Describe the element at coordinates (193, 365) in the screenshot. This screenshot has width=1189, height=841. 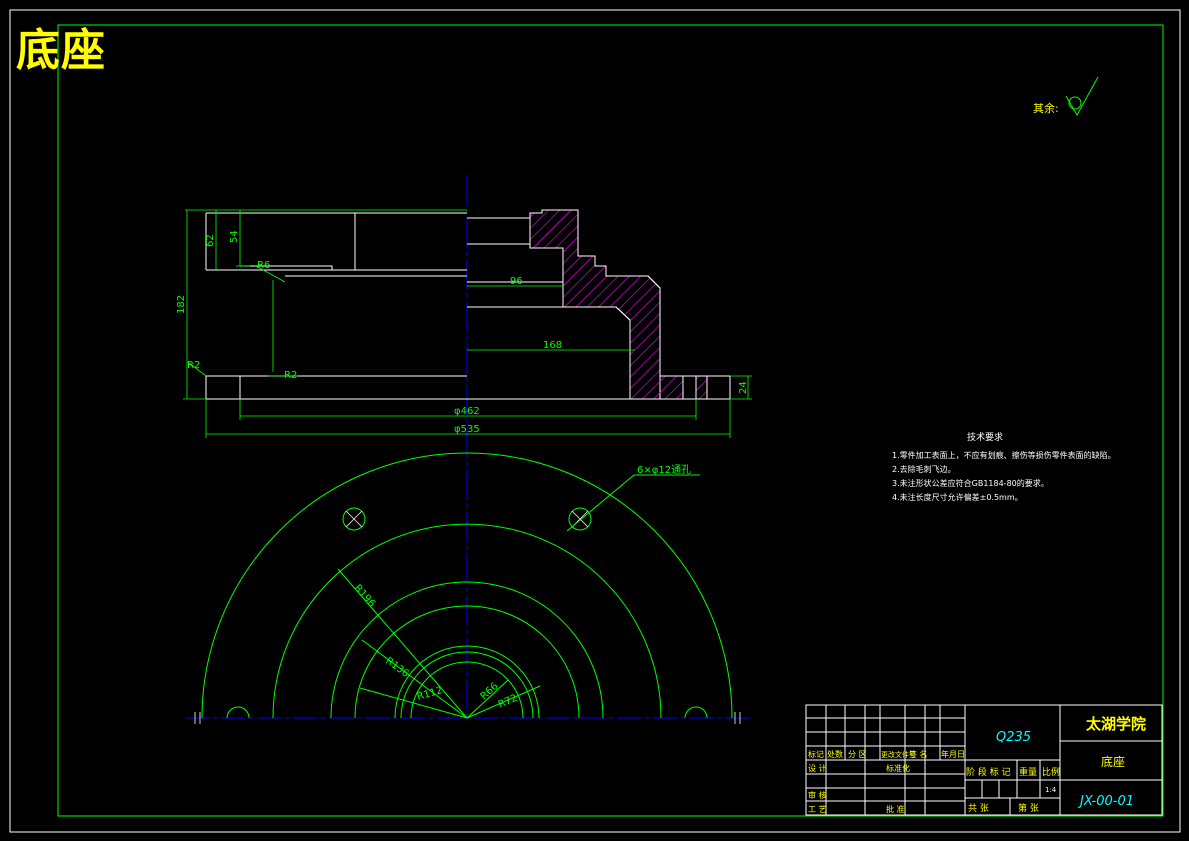
I see `dim-r2-outer: R2` at that location.